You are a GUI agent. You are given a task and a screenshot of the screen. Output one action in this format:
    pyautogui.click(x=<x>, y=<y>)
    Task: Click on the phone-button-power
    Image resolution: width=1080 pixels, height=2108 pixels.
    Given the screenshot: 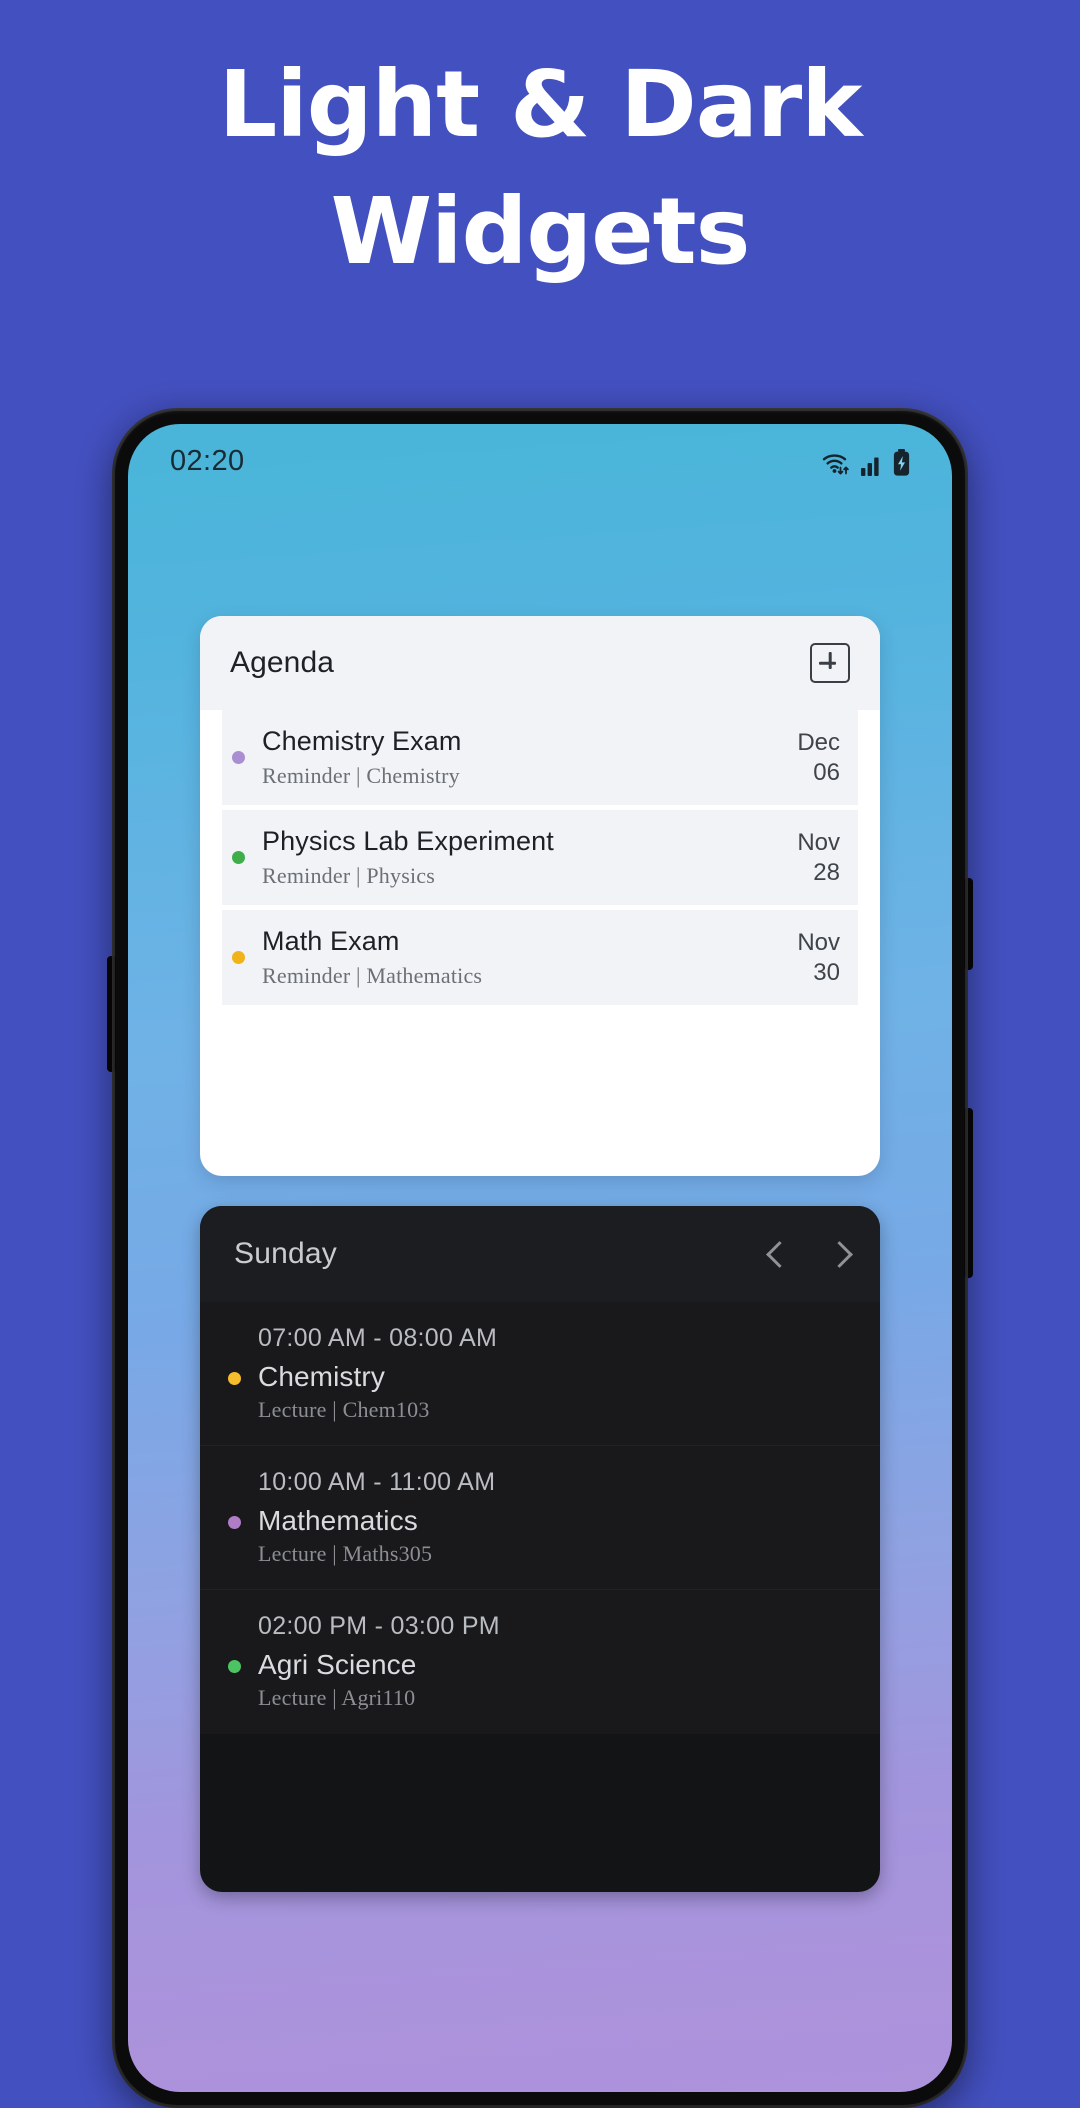 What is the action you would take?
    pyautogui.click(x=968, y=924)
    